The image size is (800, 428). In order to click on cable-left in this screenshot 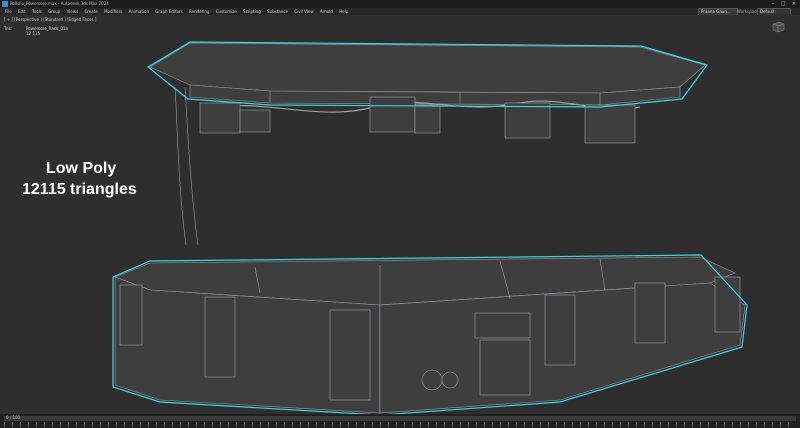, I will do `click(180, 166)`.